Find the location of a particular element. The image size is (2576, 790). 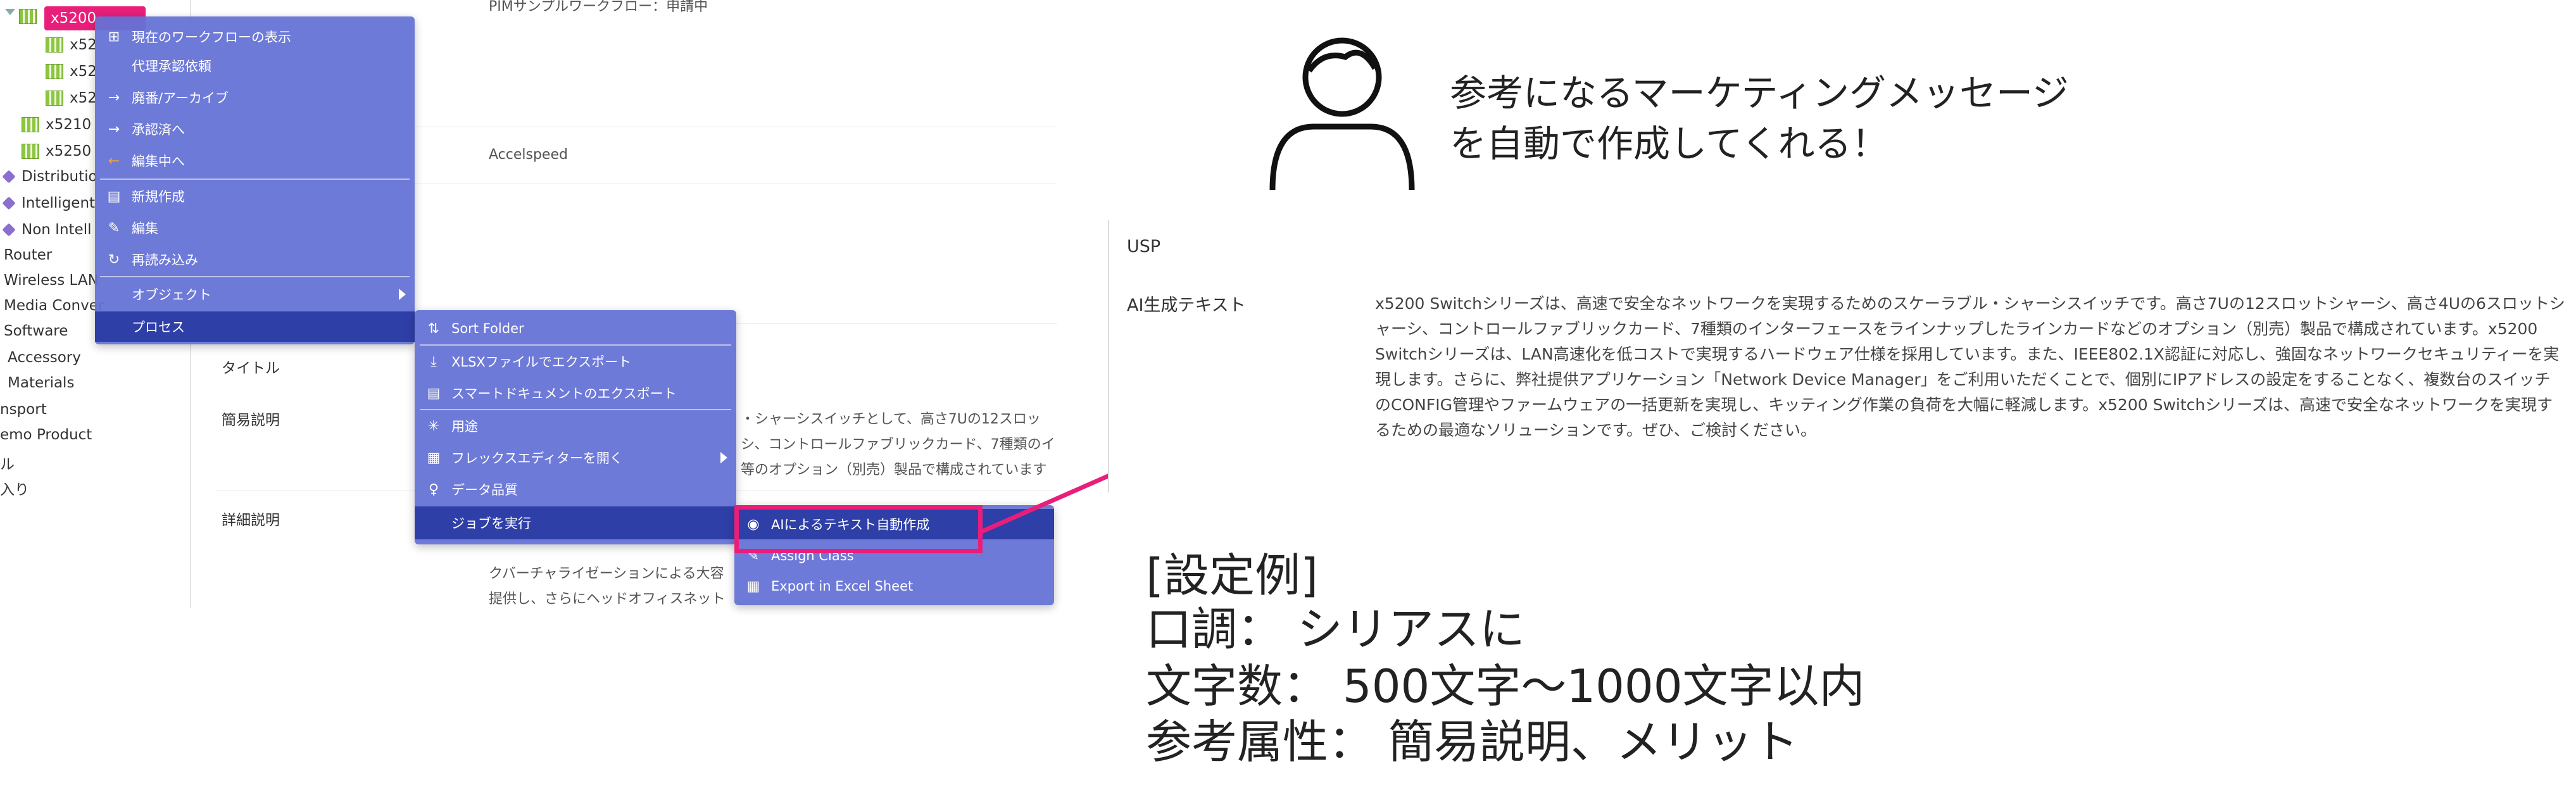

menu-item-process: プロセス is located at coordinates (255, 326).